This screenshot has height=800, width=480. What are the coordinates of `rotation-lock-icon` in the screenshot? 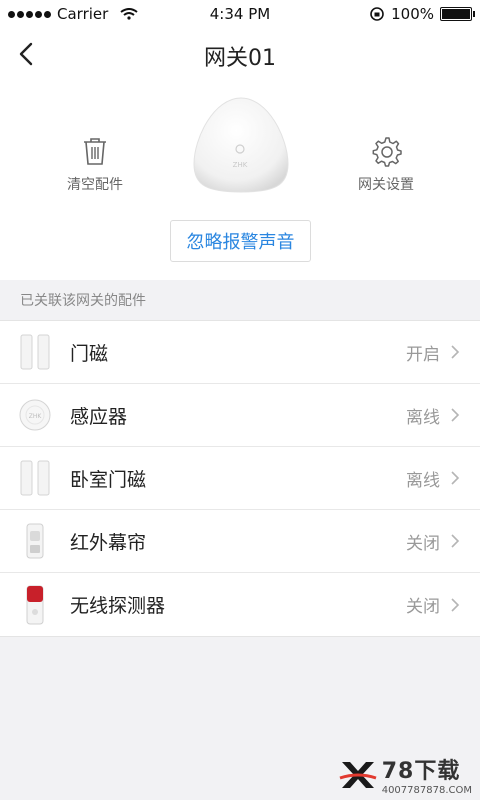 It's located at (377, 14).